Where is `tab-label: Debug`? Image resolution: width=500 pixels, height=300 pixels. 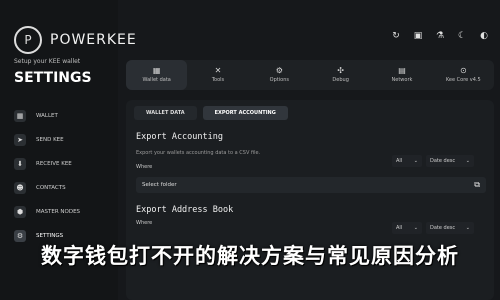
tab-label: Debug is located at coordinates (340, 80).